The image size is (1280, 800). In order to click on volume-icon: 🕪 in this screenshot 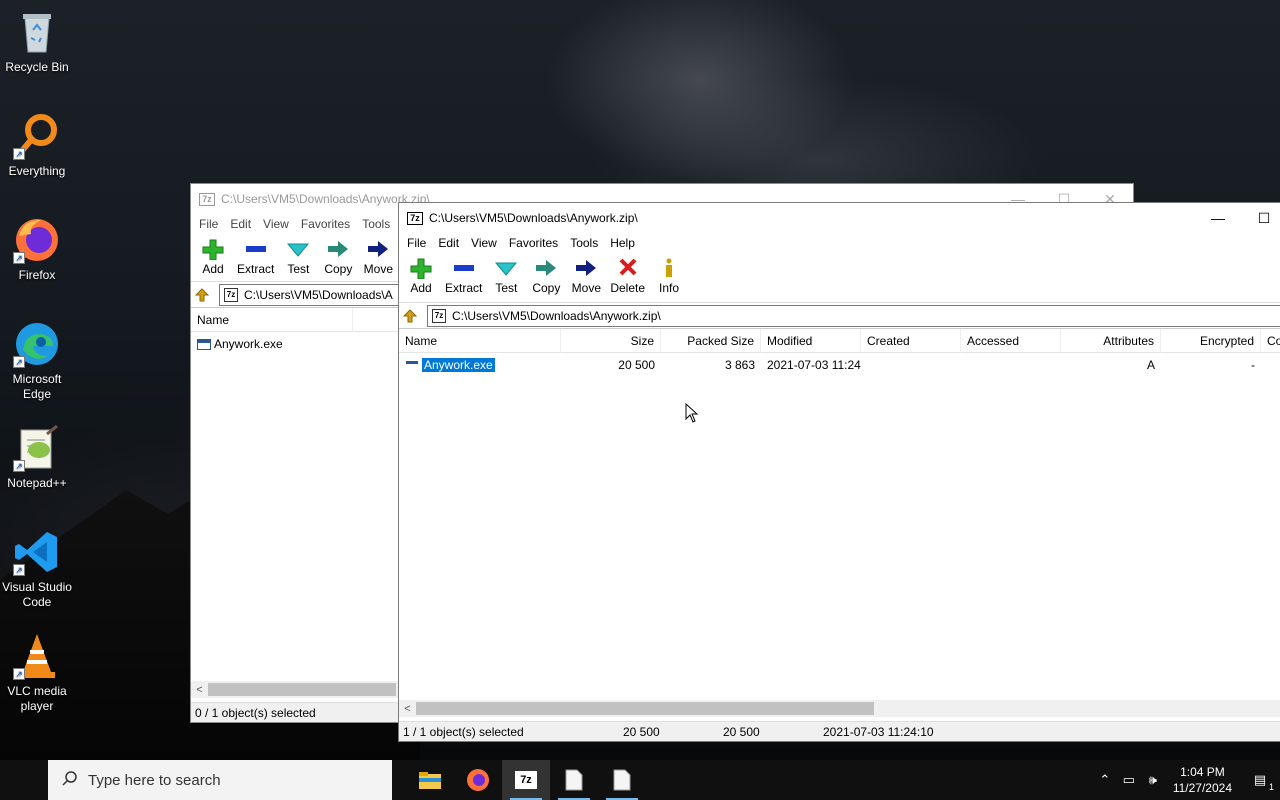, I will do `click(1153, 780)`.